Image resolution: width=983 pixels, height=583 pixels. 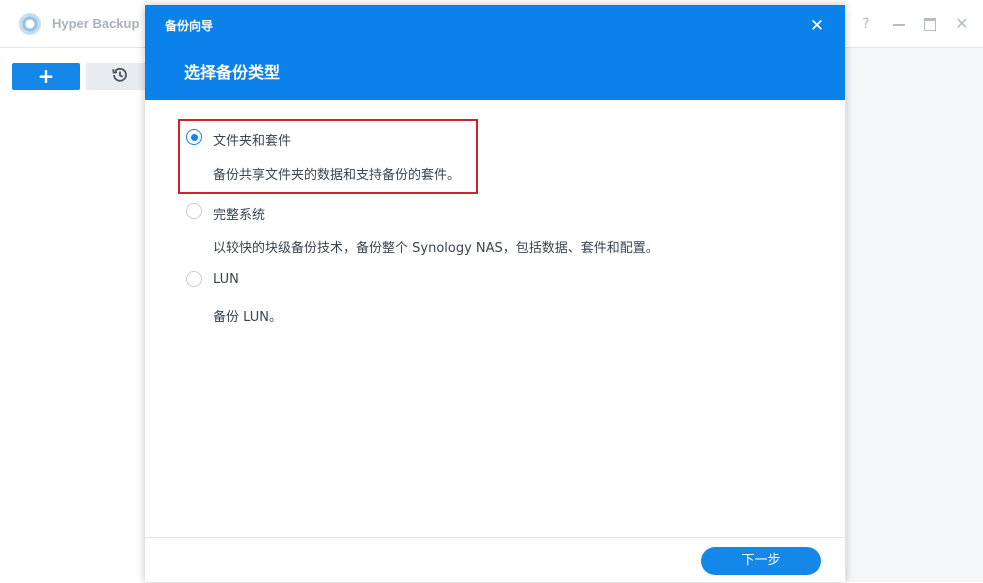 I want to click on radio-lun, so click(x=194, y=279).